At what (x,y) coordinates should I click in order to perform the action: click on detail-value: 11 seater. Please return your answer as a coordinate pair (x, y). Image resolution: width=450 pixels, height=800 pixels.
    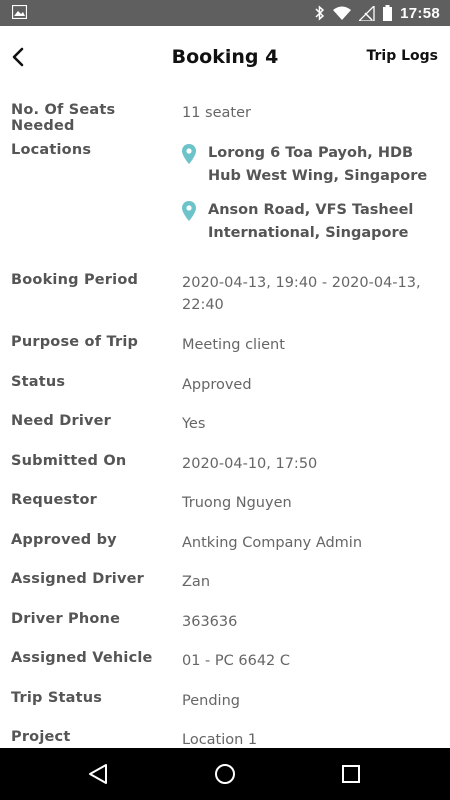
    Looking at the image, I should click on (216, 113).